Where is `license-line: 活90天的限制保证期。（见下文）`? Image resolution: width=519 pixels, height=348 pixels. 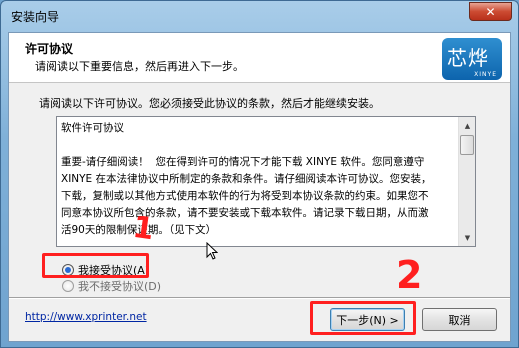
license-line: 活90天的限制保证期。（见下文） is located at coordinates (139, 230).